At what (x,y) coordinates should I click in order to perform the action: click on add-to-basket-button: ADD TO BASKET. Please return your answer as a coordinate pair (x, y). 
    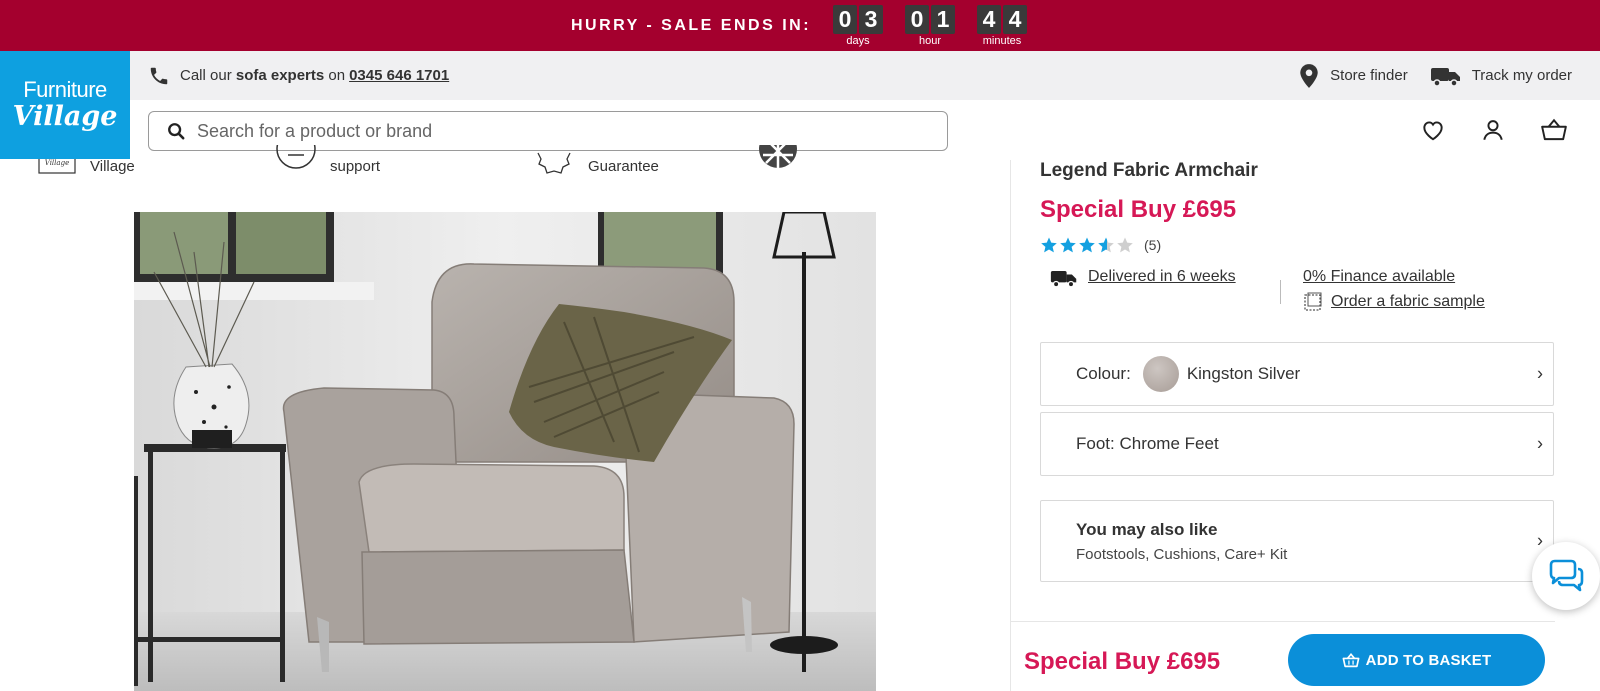
    Looking at the image, I should click on (1416, 660).